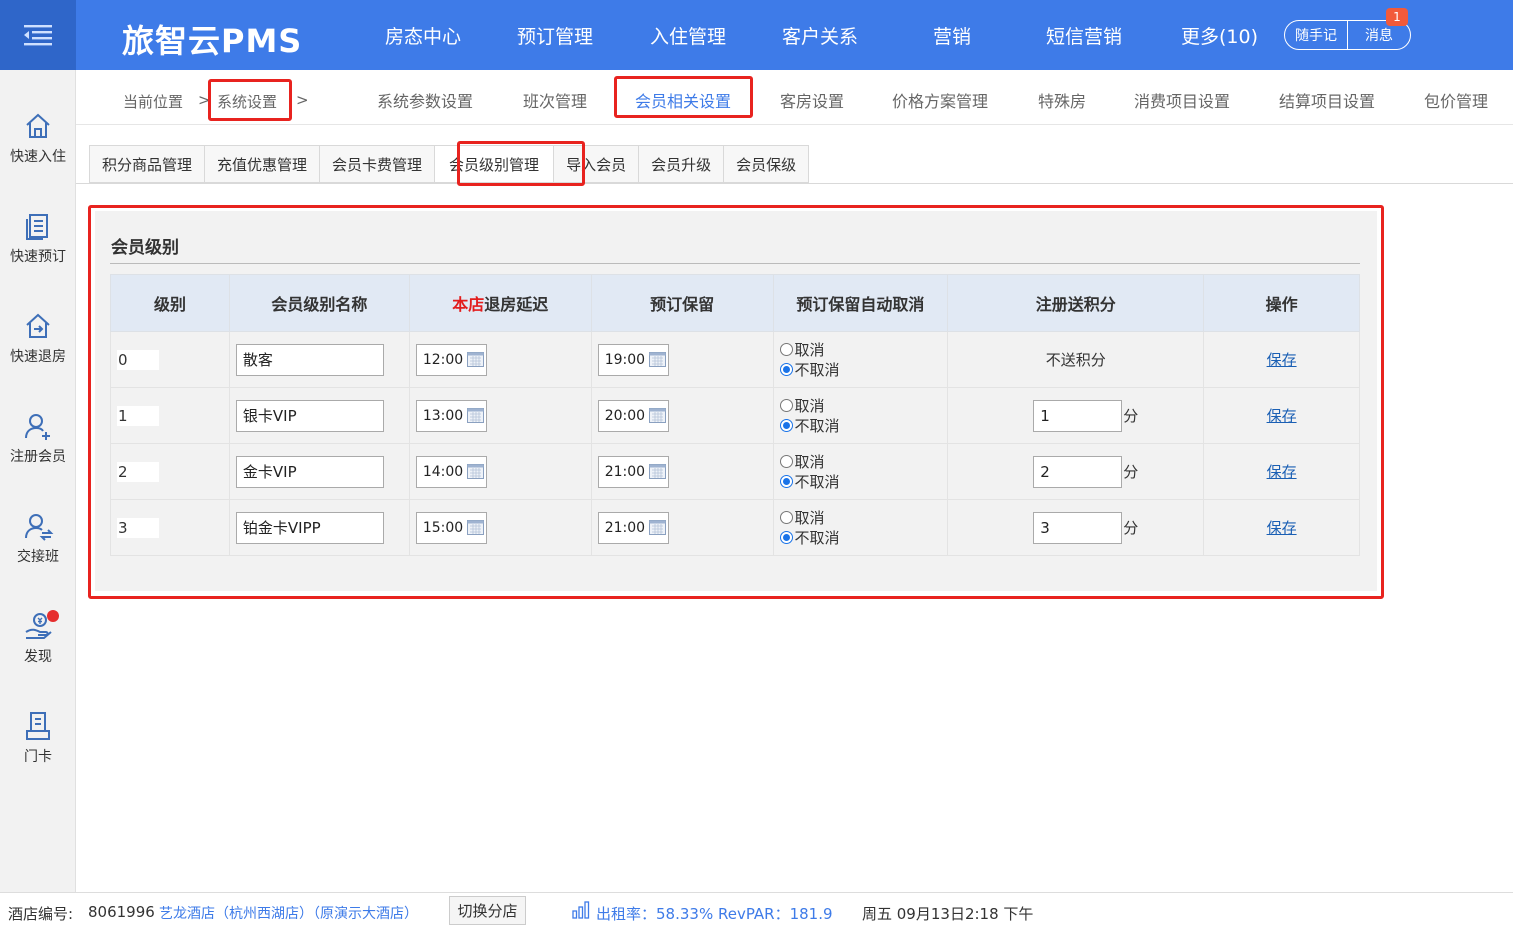 The image size is (1513, 929). Describe the element at coordinates (812, 100) in the screenshot. I see `tab-room-settings: 客房设置` at that location.